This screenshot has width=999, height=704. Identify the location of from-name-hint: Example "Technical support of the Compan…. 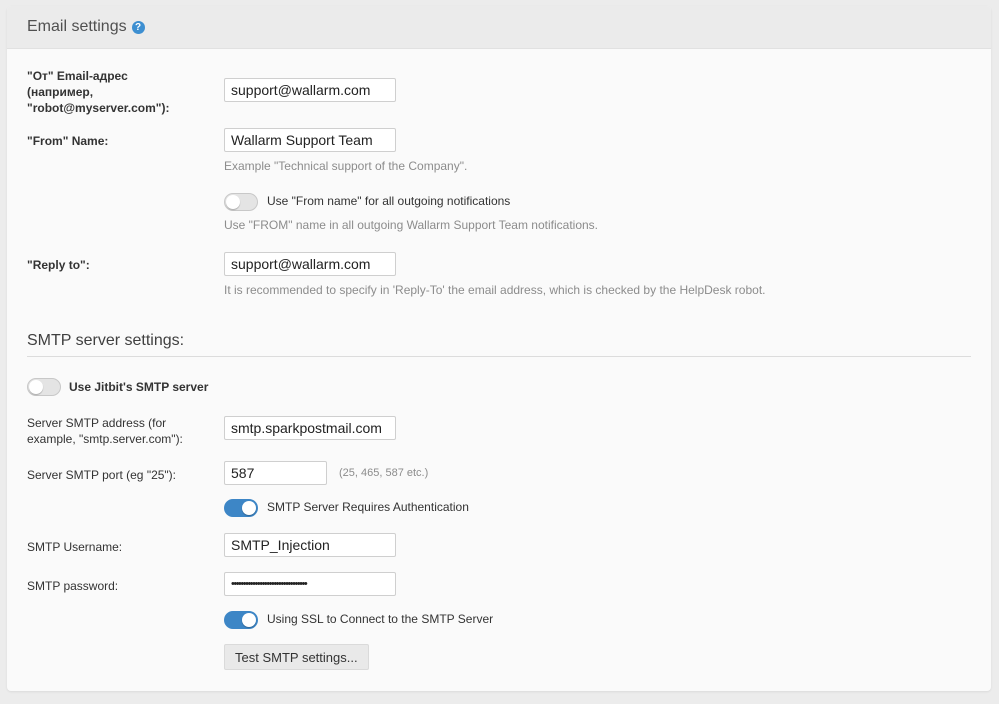
(346, 166).